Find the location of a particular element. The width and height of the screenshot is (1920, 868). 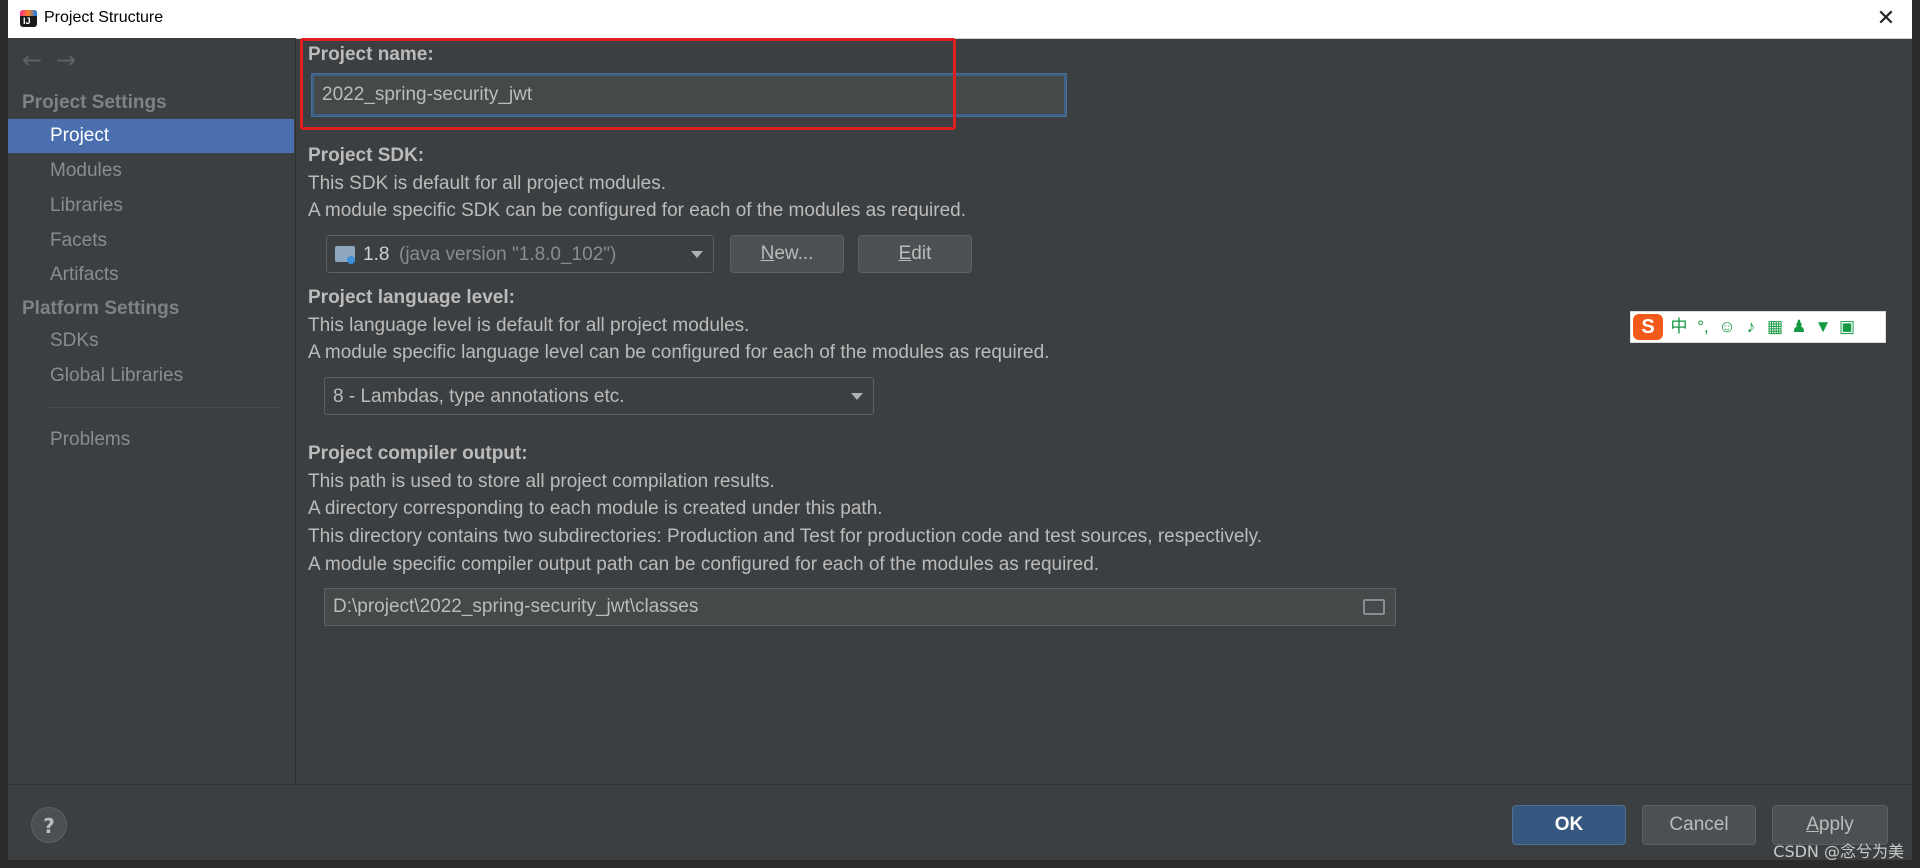

microphone-icon: ♪ is located at coordinates (1751, 327).